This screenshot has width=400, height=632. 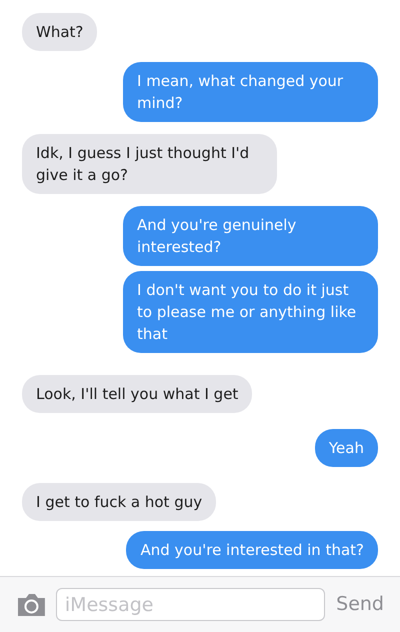 What do you see at coordinates (360, 604) in the screenshot?
I see `send-button: Send` at bounding box center [360, 604].